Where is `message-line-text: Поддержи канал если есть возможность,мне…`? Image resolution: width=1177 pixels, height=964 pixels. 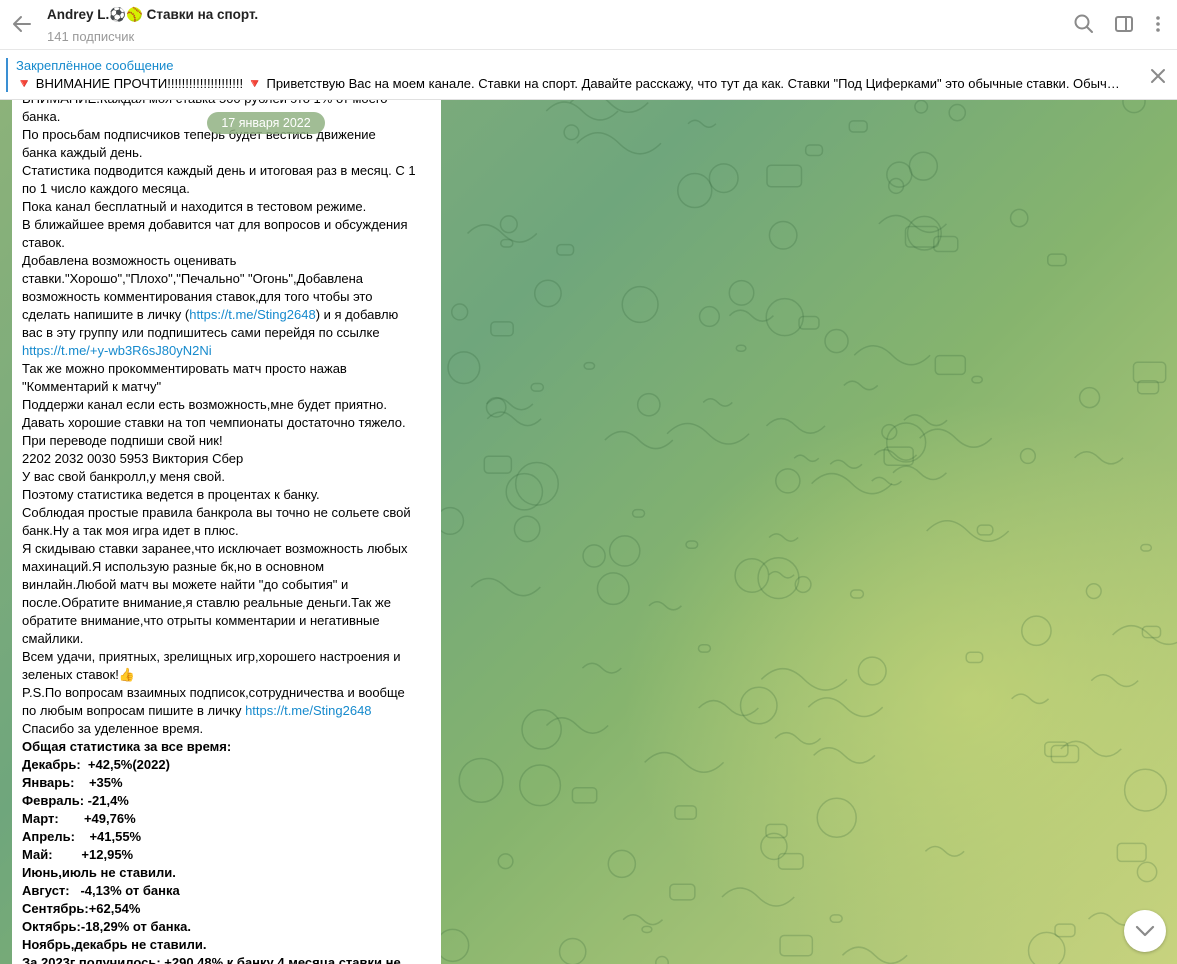 message-line-text: Поддержи канал если есть возможность,мне… is located at coordinates (205, 404).